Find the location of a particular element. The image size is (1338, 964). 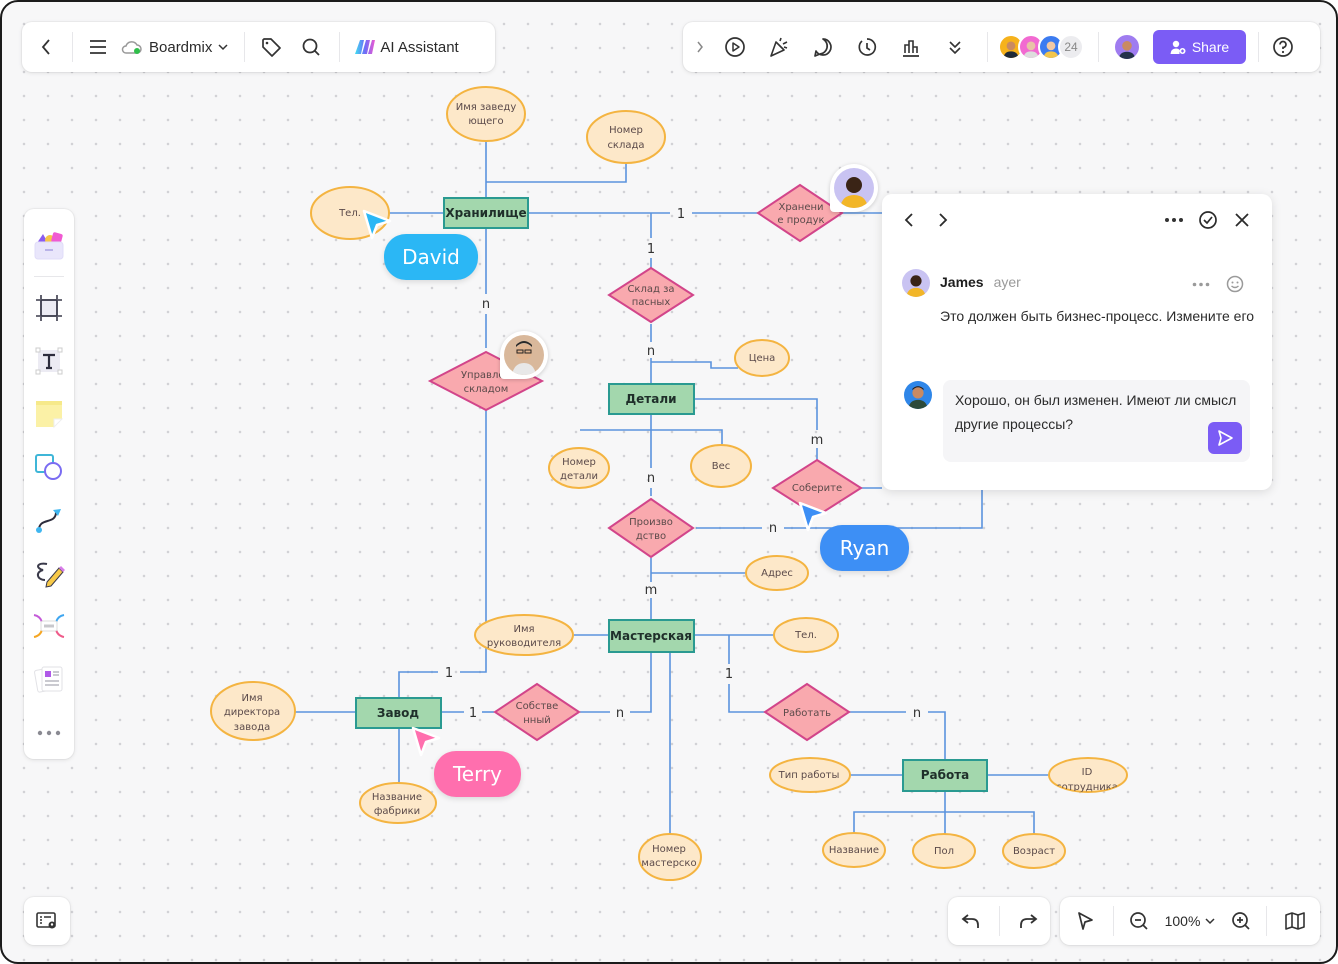

attribute-director-name: Имя директора завода is located at coordinates (253, 711).